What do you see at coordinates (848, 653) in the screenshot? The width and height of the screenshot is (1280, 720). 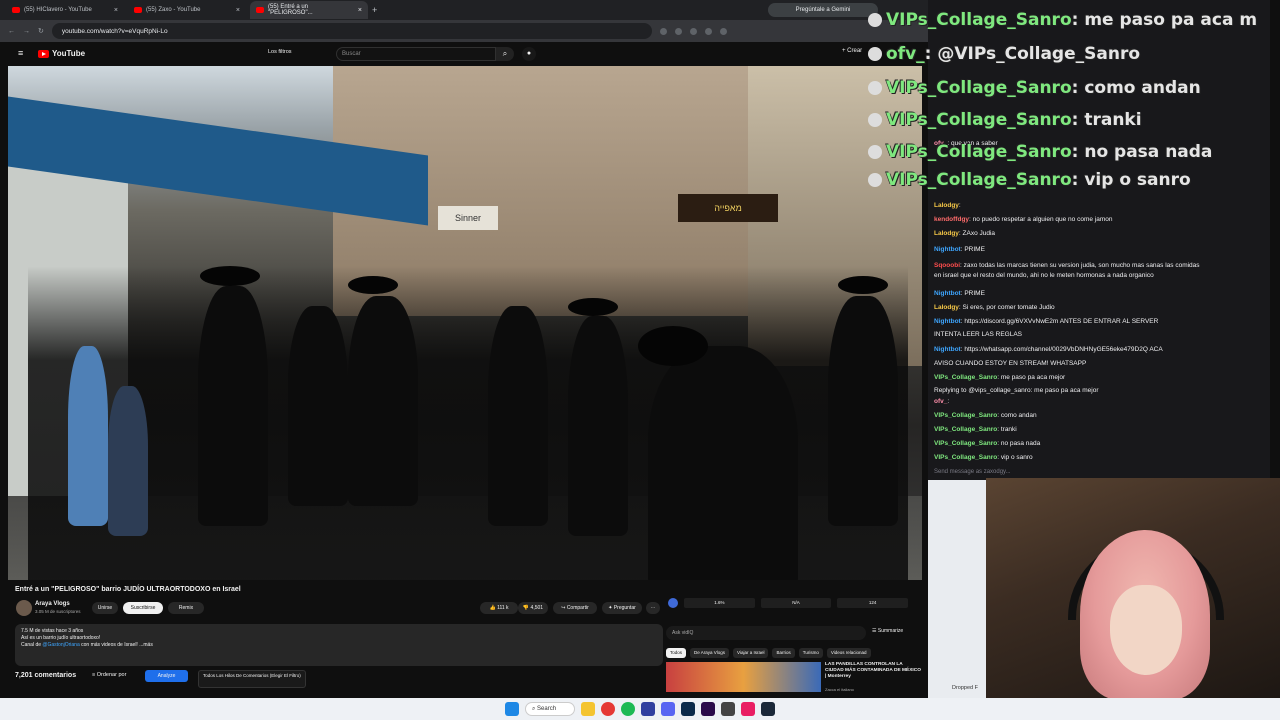 I see `chip: Videos relacionad` at bounding box center [848, 653].